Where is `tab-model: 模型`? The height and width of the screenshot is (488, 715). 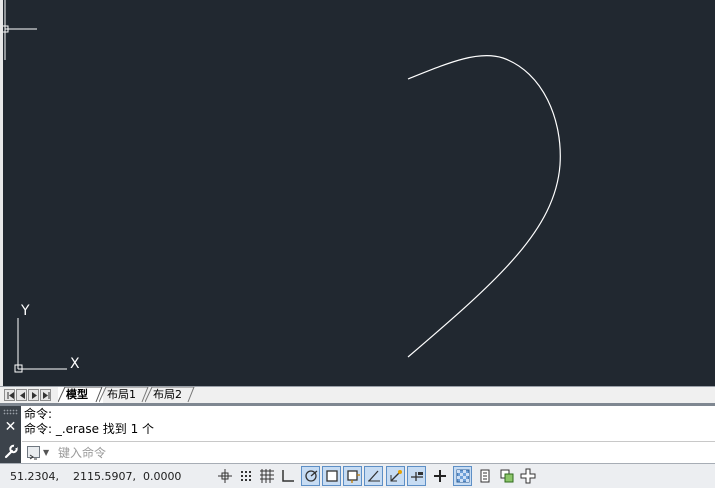
tab-model: 模型 is located at coordinates (80, 395).